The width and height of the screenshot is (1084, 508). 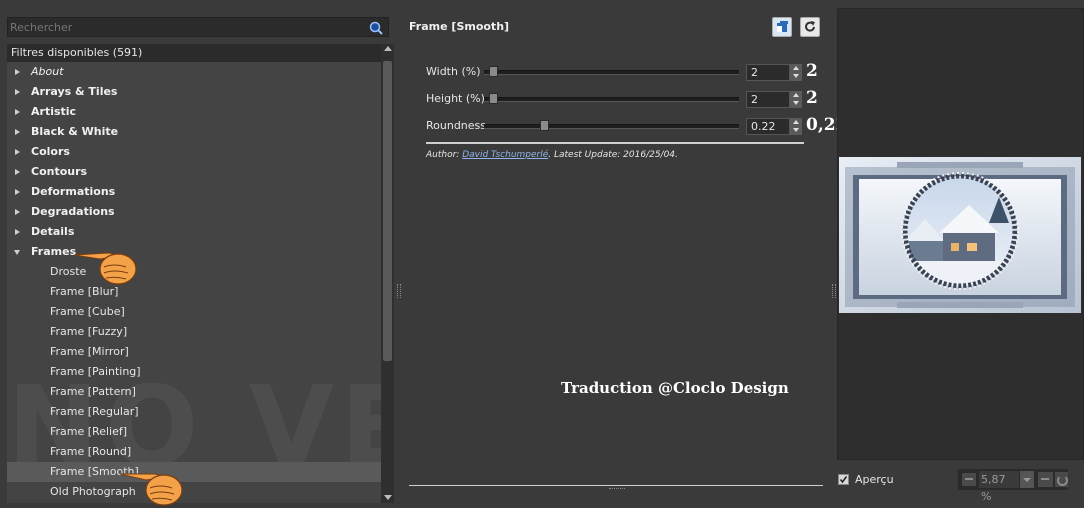 What do you see at coordinates (999, 487) in the screenshot?
I see `zoom-value: 5,87 %` at bounding box center [999, 487].